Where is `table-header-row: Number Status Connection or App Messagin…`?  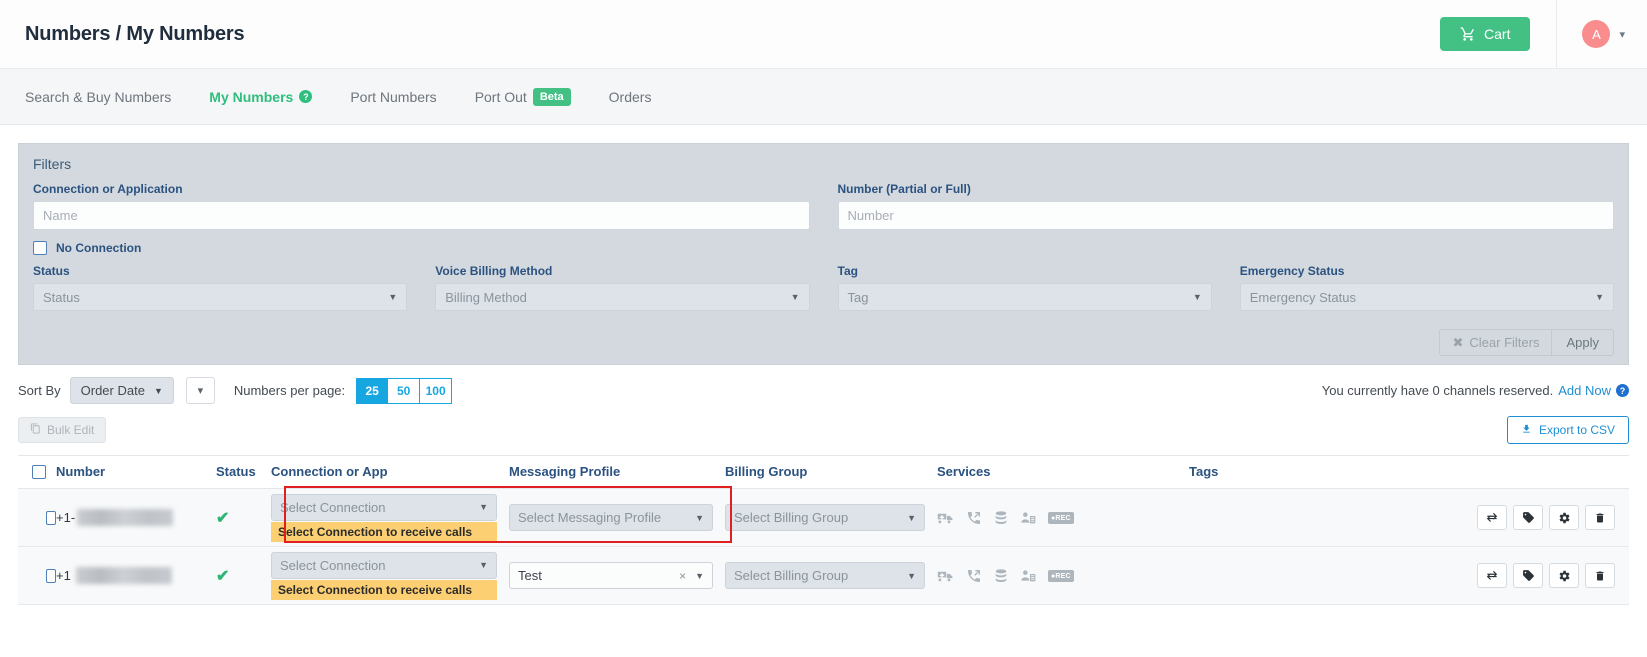 table-header-row: Number Status Connection or App Messagin… is located at coordinates (823, 472).